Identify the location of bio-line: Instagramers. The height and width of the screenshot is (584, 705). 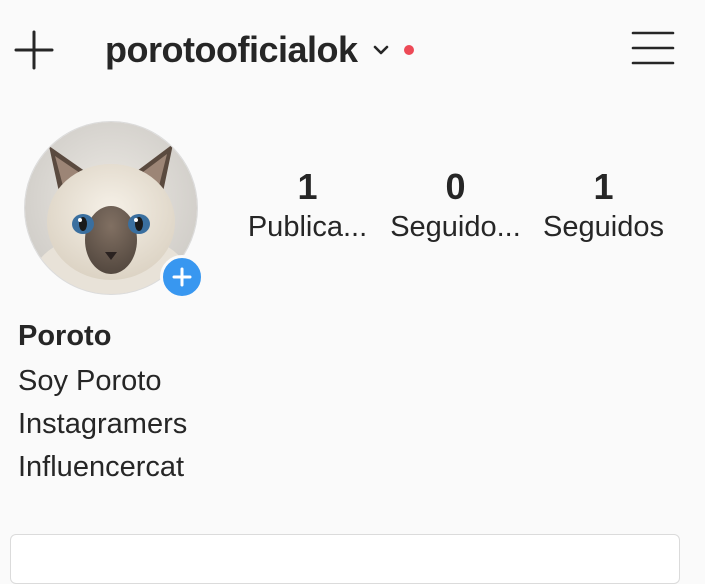
(103, 424).